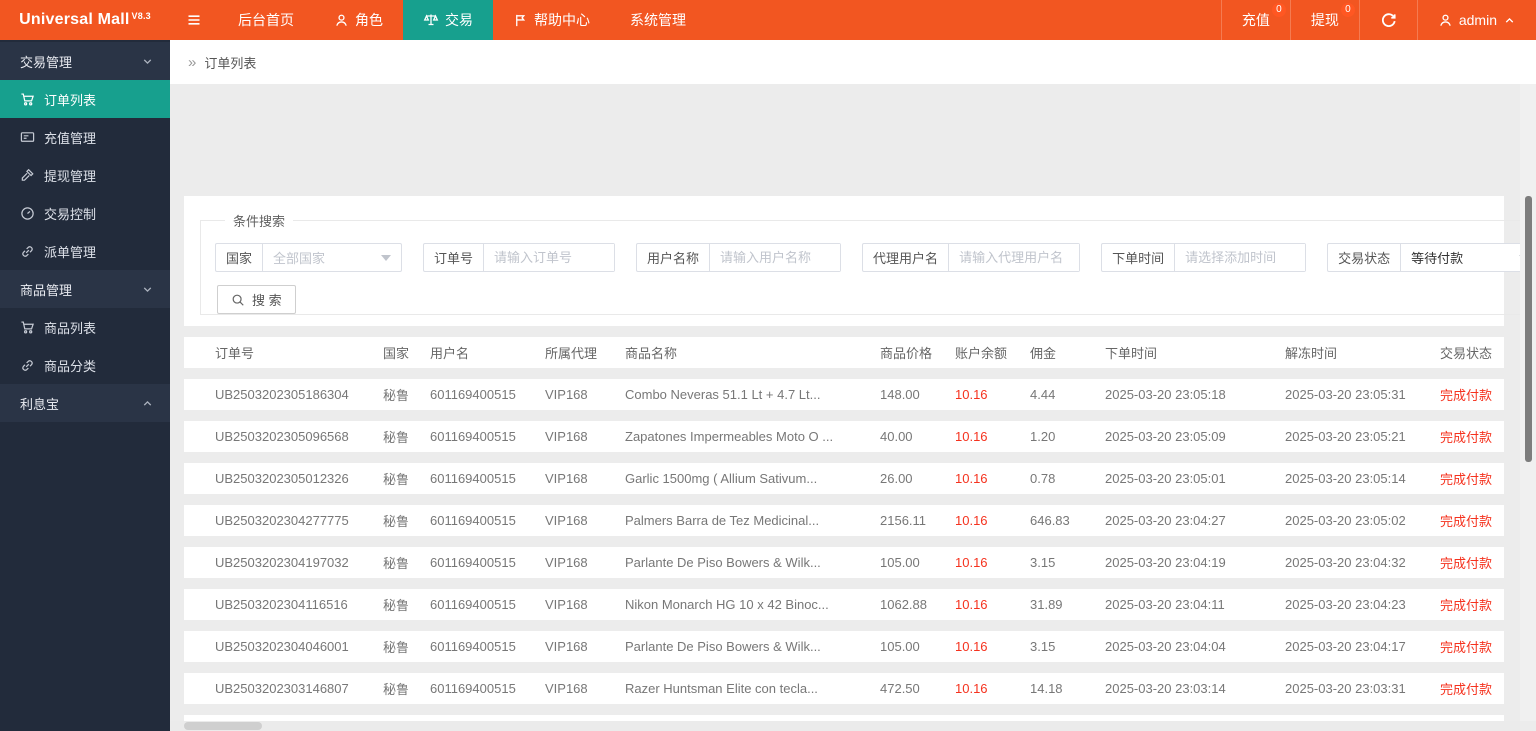  I want to click on order-no-input, so click(549, 257).